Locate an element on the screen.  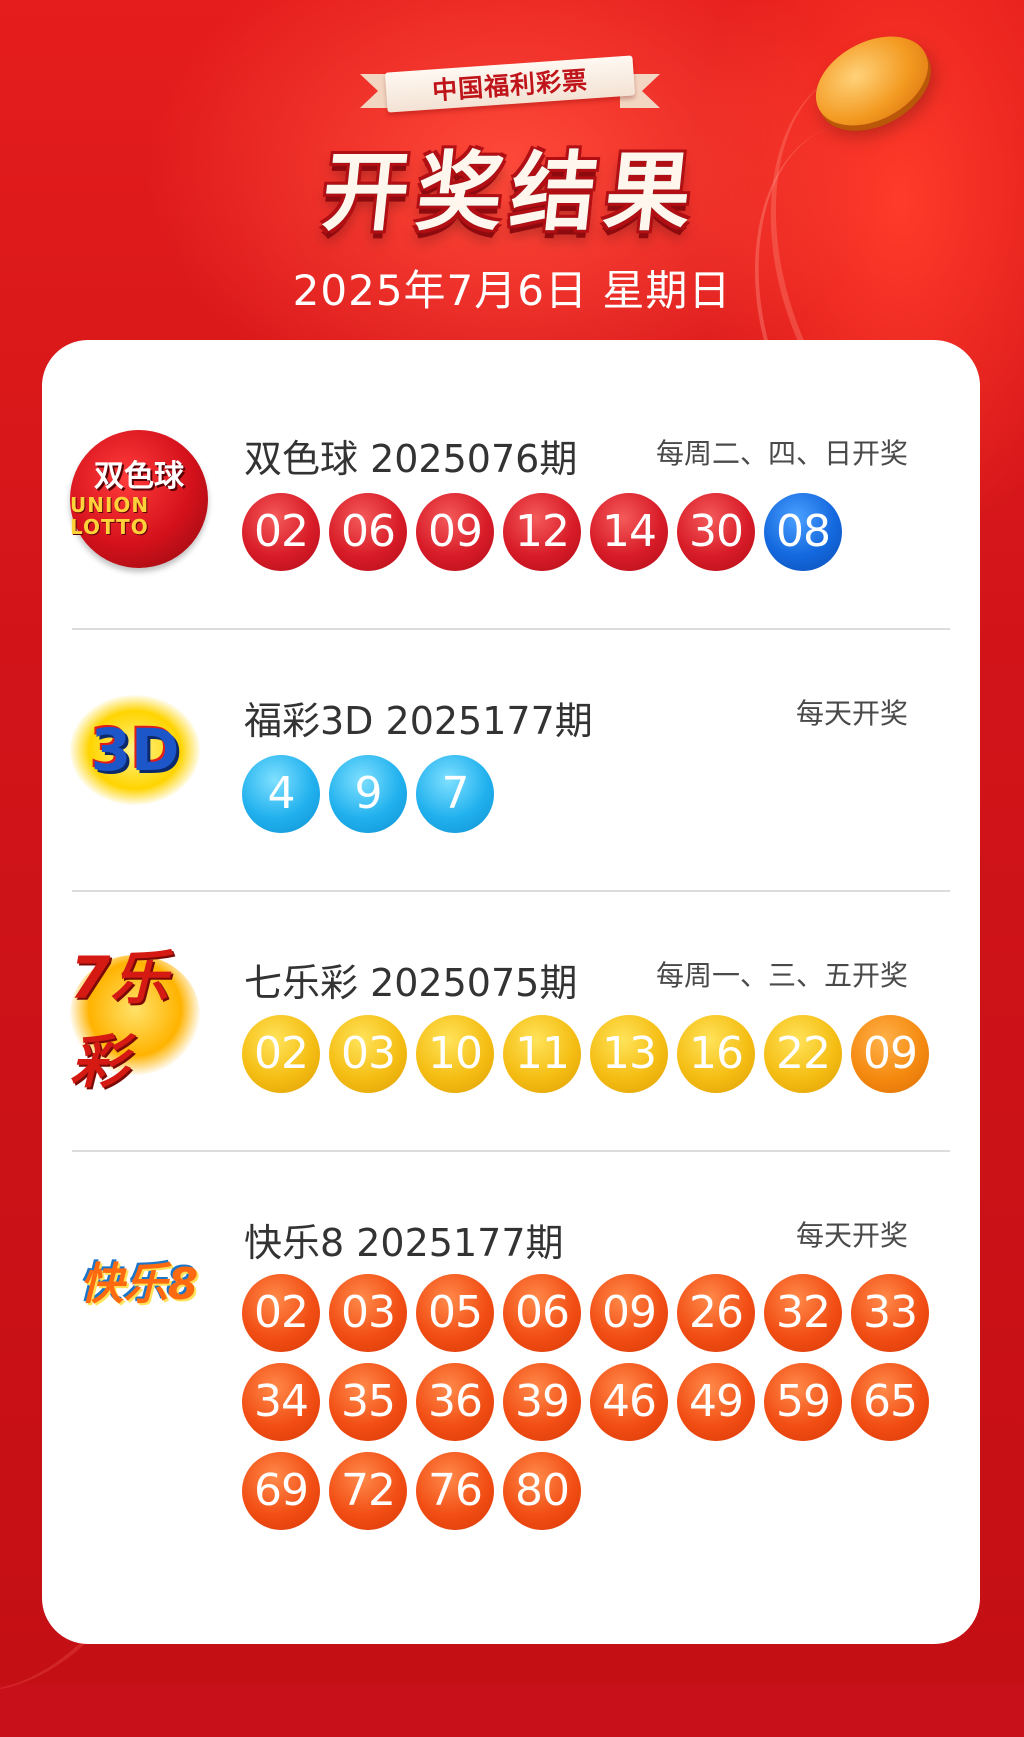
logo-subtext: UNION LOTTO is located at coordinates (110, 516).